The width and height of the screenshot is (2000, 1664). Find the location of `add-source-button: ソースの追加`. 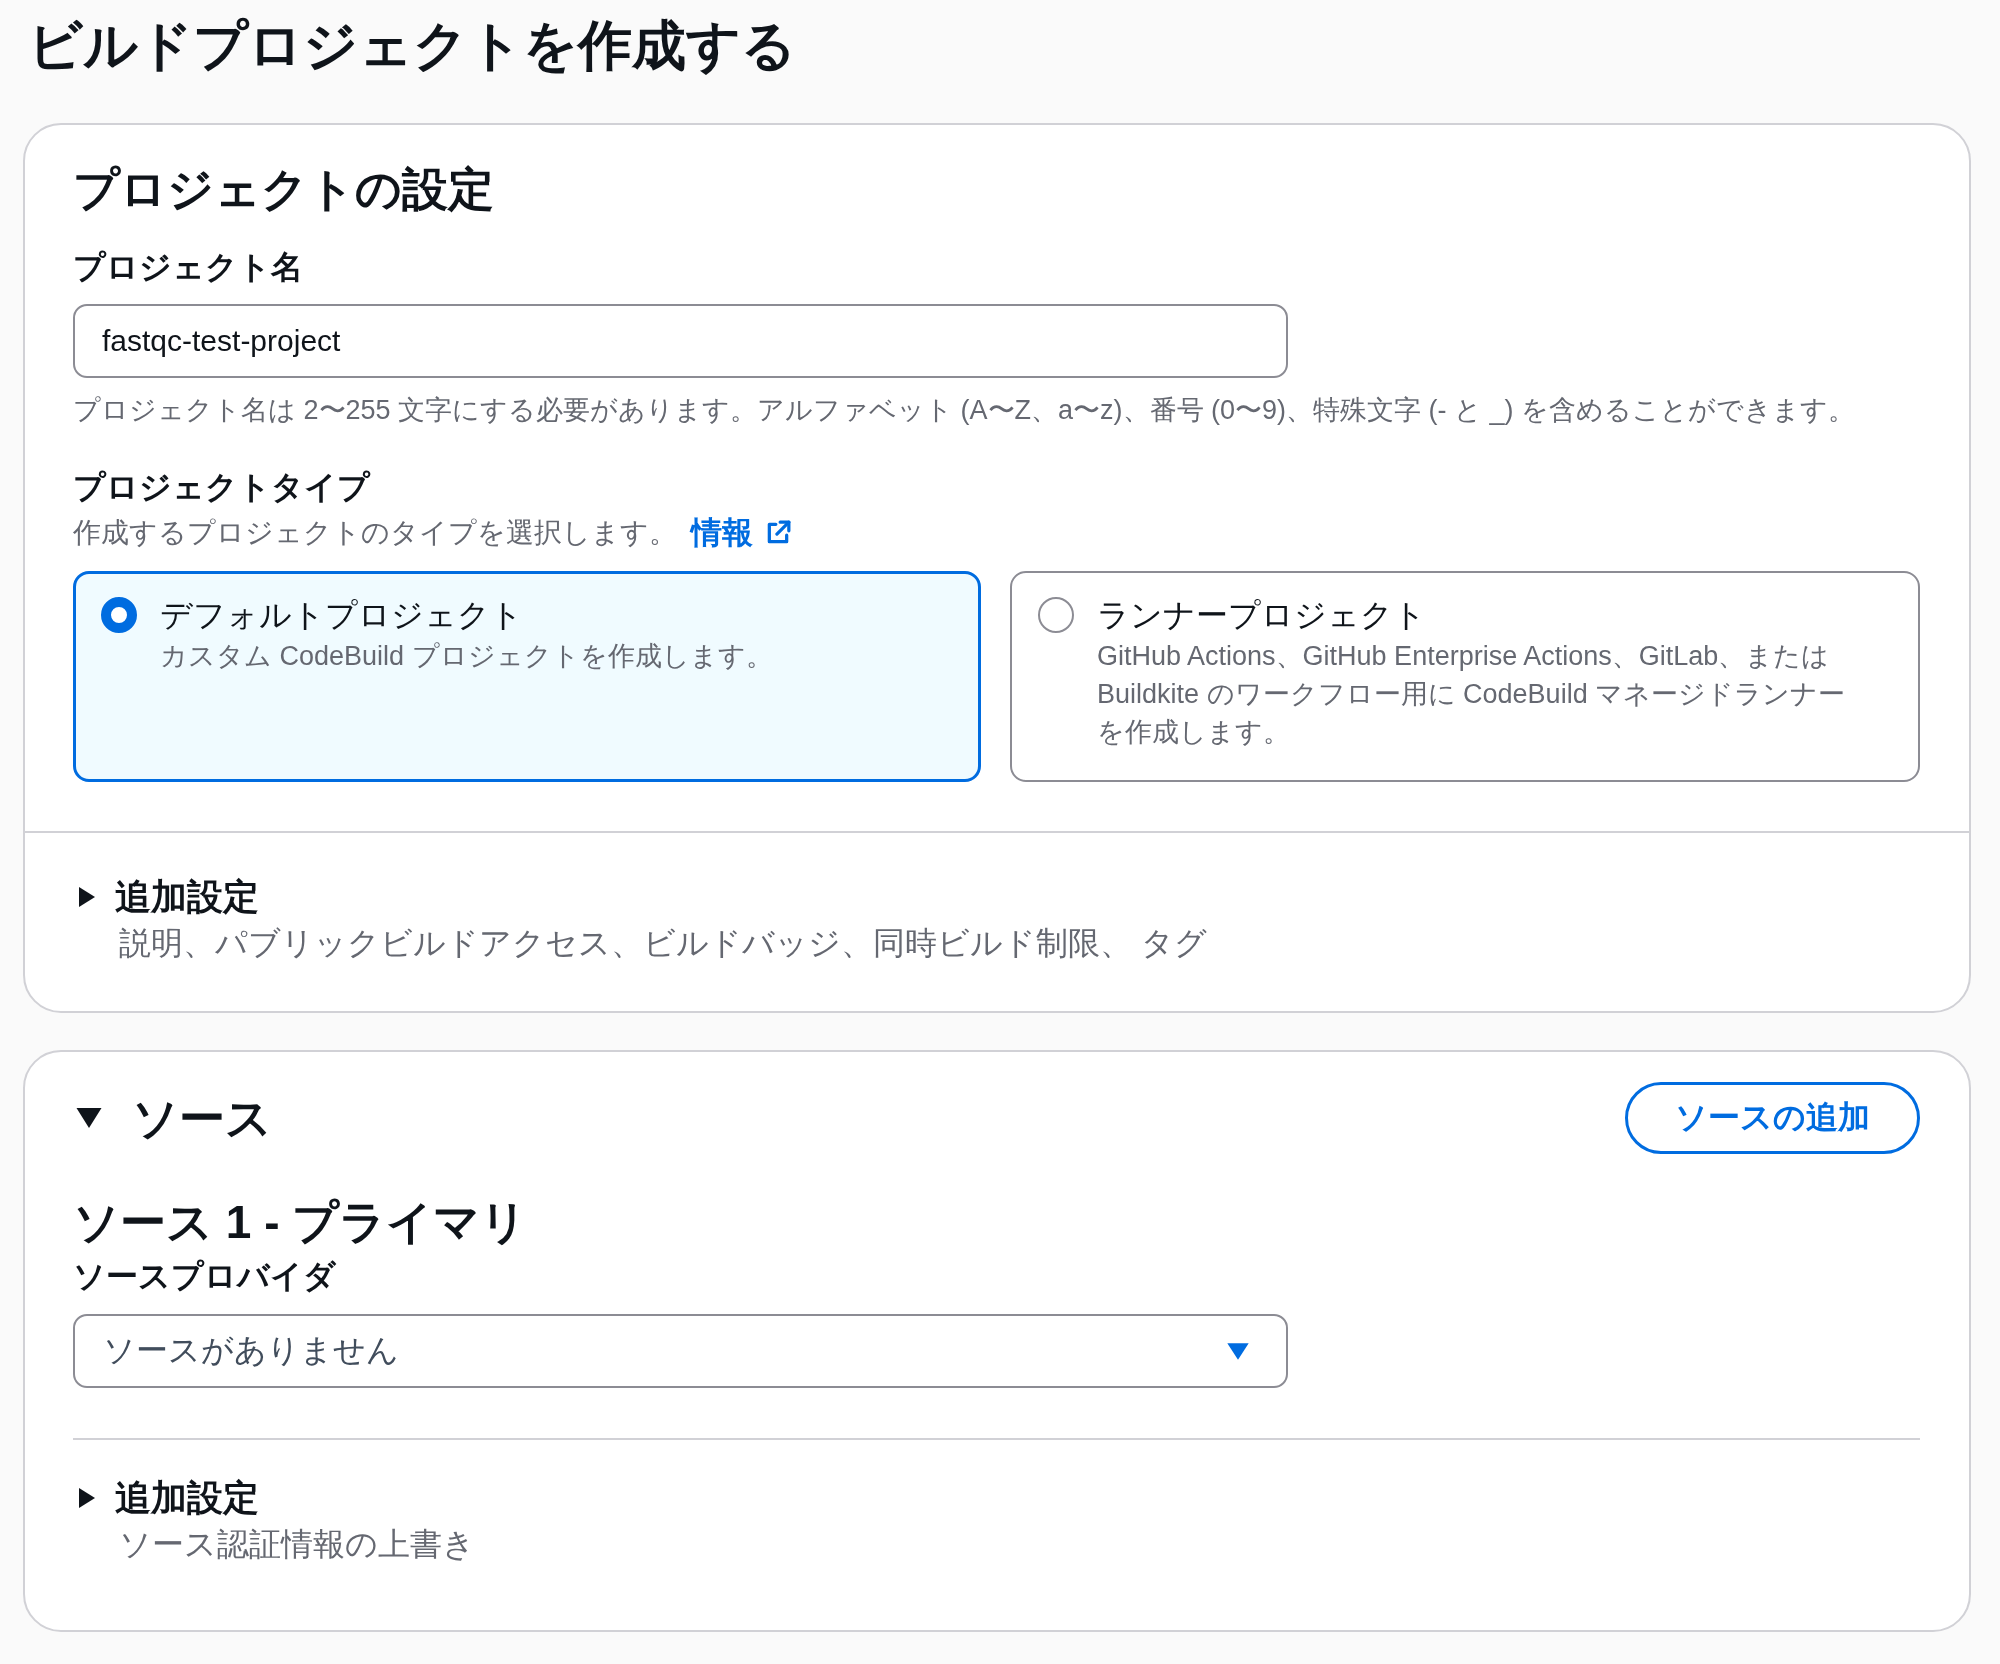

add-source-button: ソースの追加 is located at coordinates (1772, 1118).